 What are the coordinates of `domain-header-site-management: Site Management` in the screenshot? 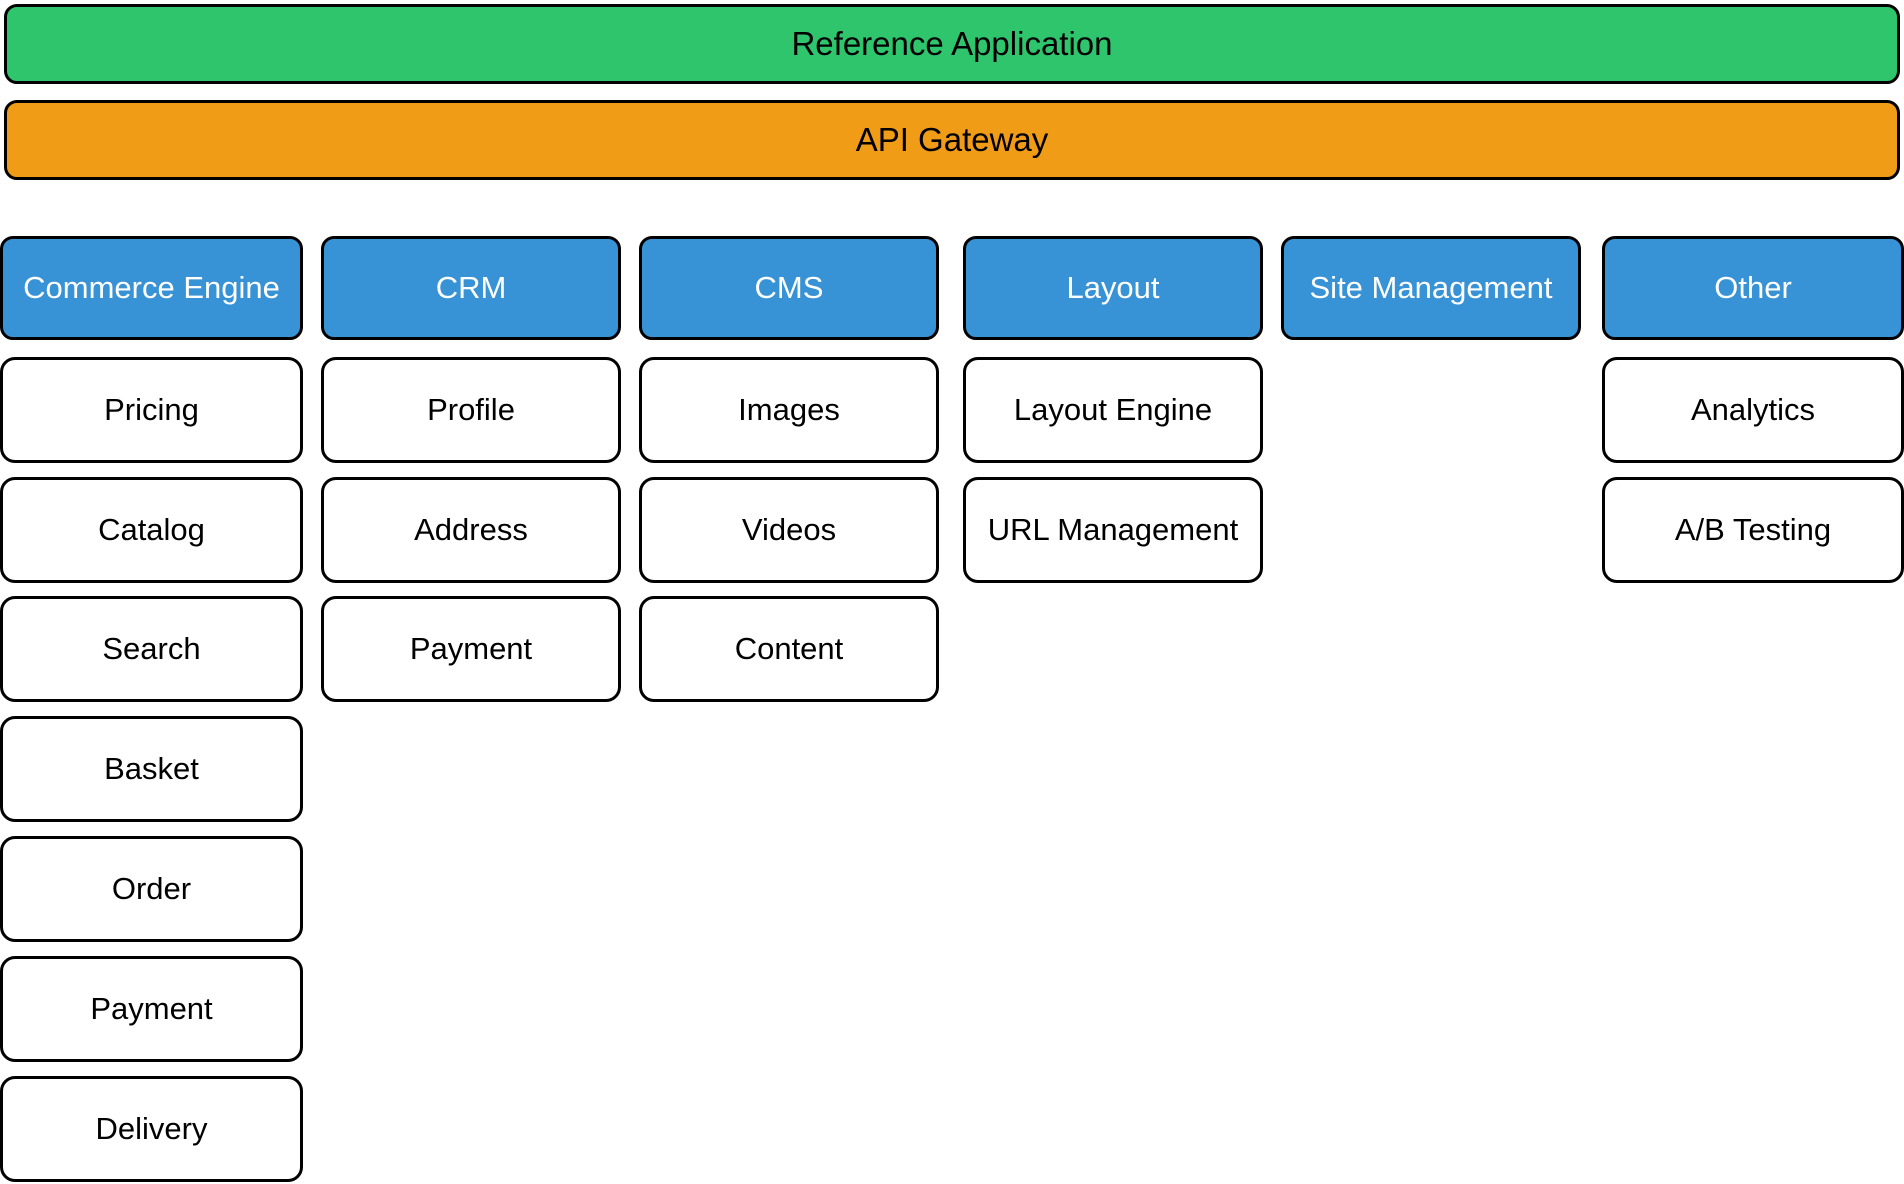 It's located at (1431, 288).